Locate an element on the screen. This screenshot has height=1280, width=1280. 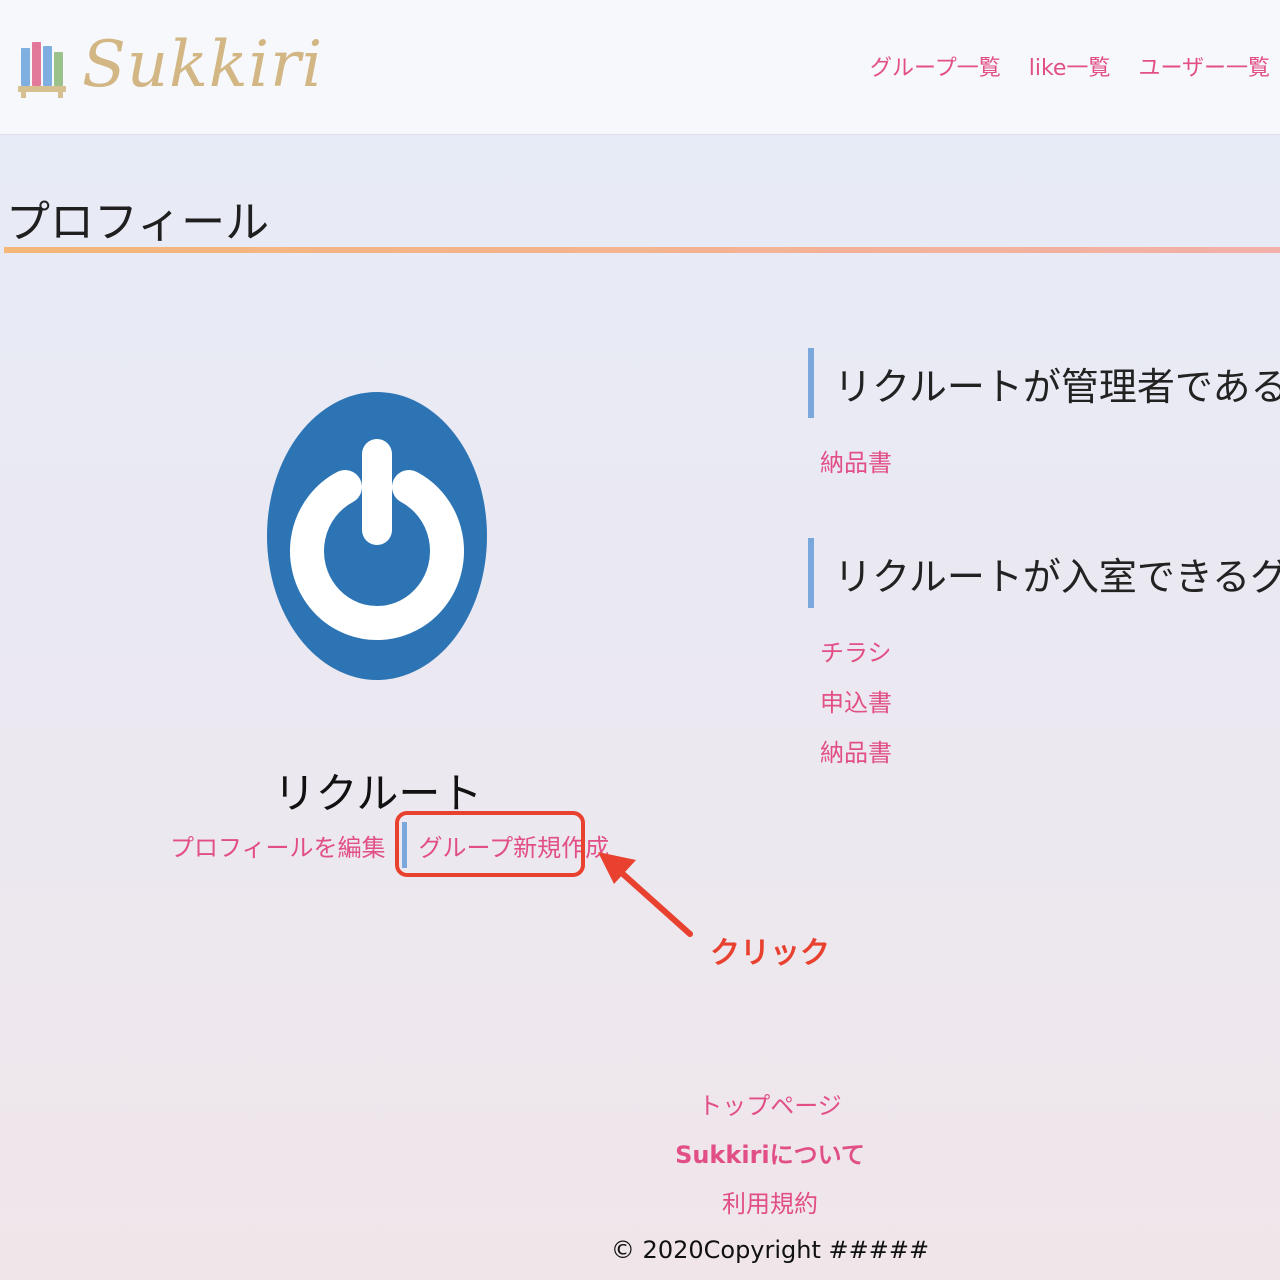
click-annotation: クリック is located at coordinates (770, 953).